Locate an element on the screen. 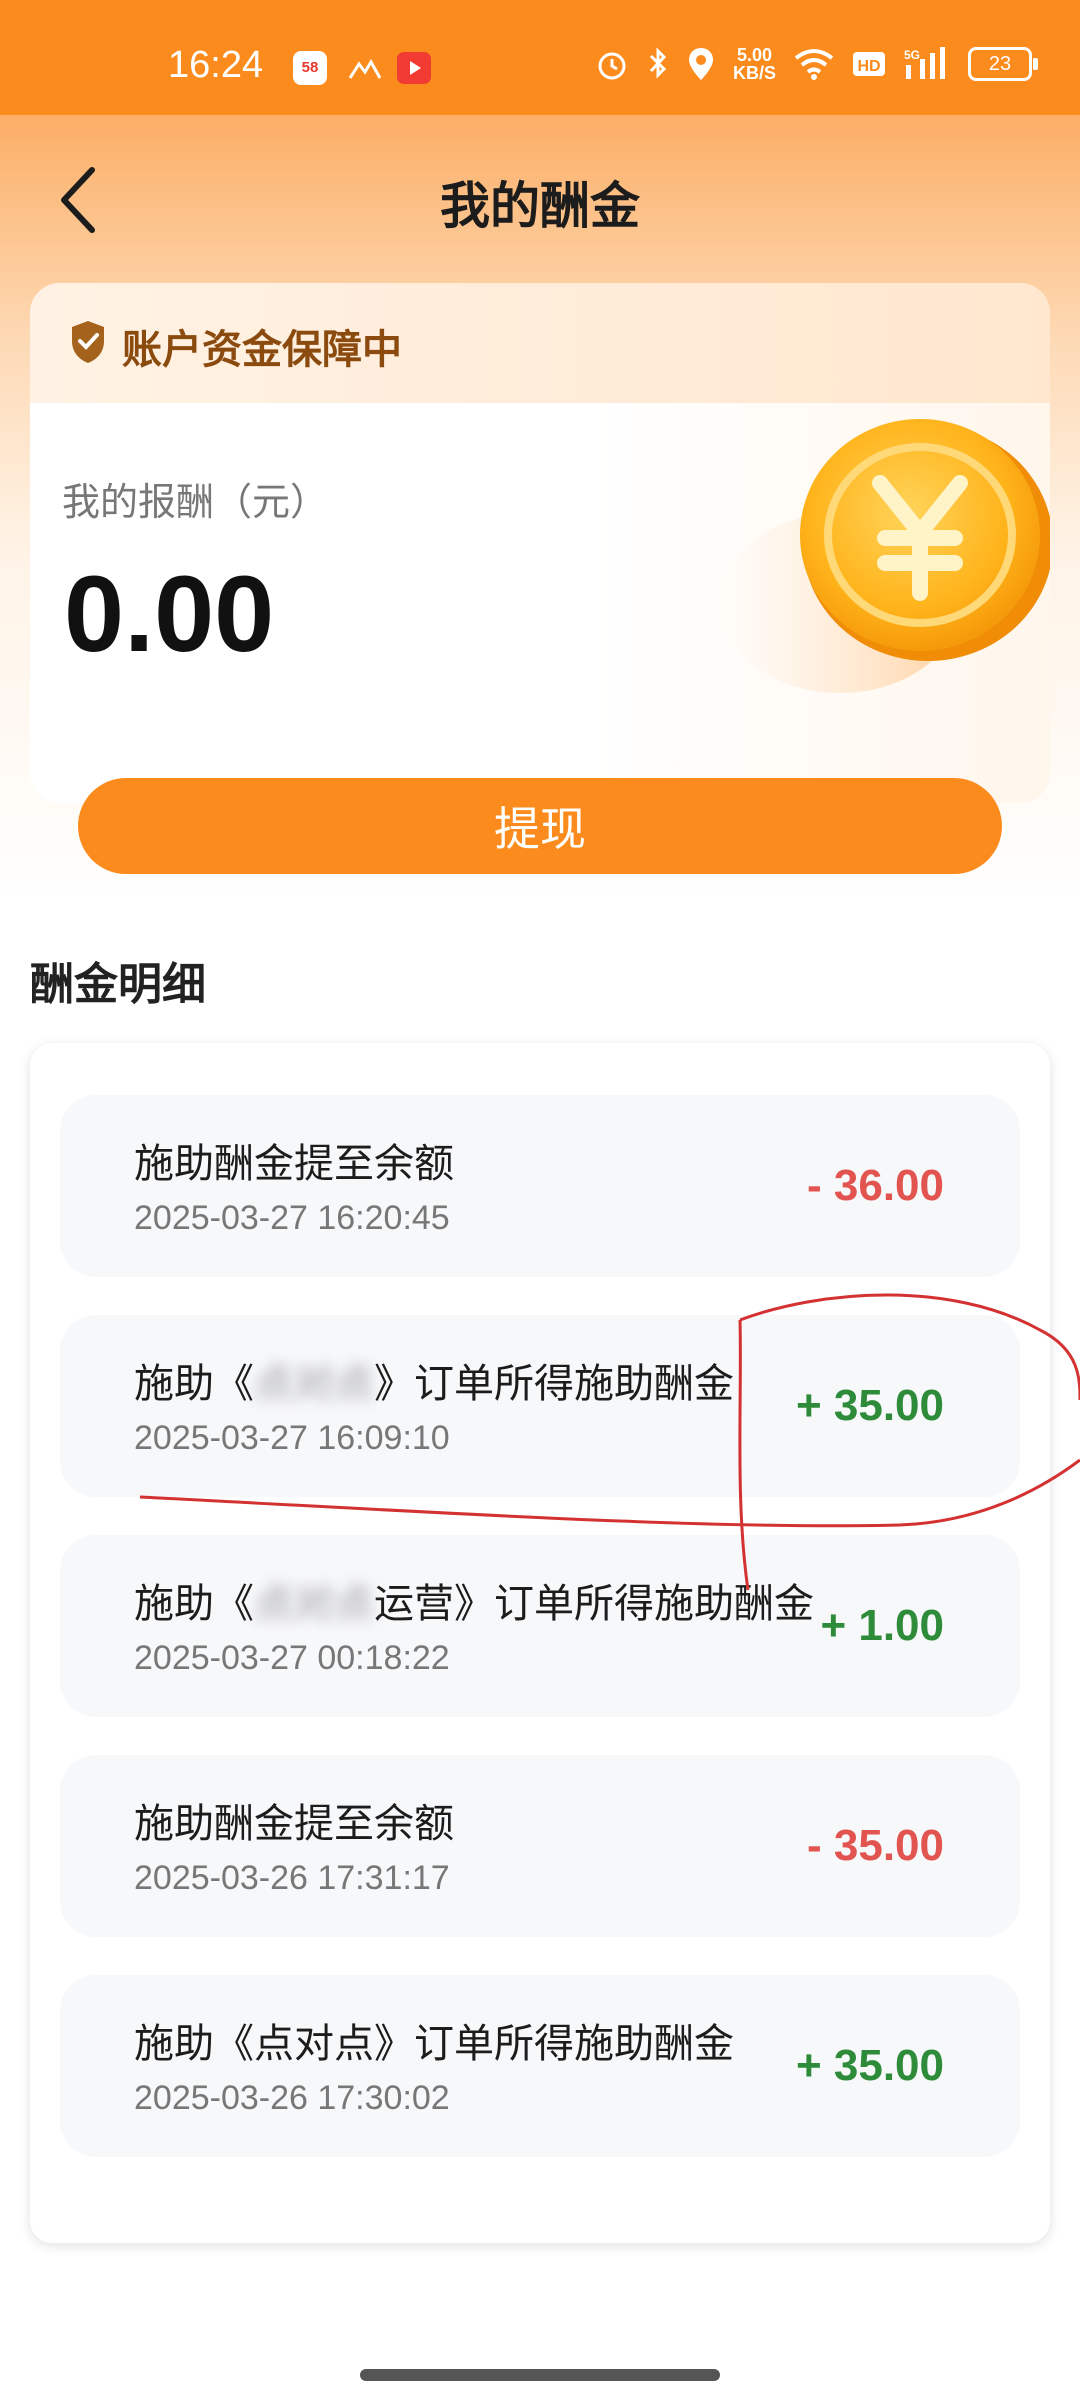 The height and width of the screenshot is (2400, 1080). item-time: 2025-03-27 00:18:22 is located at coordinates (292, 1658).